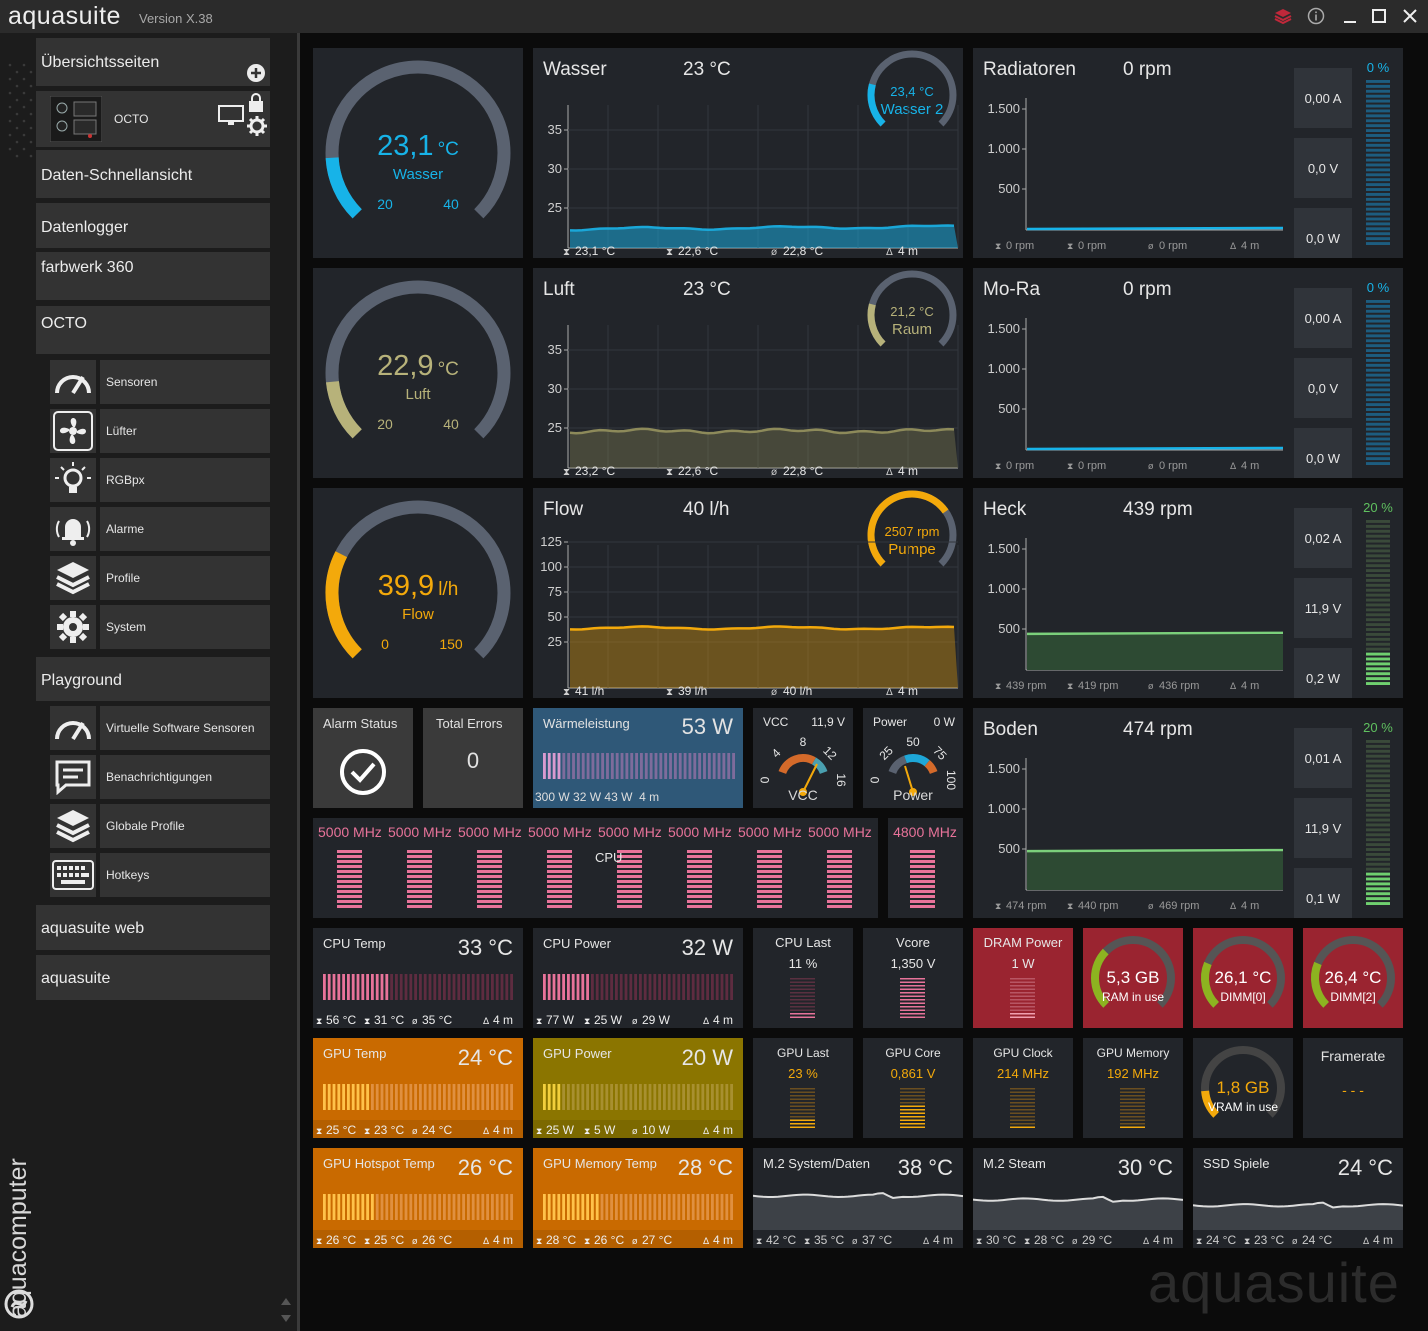  What do you see at coordinates (363, 758) in the screenshot?
I see `alarm-status-tile: Alarm Status` at bounding box center [363, 758].